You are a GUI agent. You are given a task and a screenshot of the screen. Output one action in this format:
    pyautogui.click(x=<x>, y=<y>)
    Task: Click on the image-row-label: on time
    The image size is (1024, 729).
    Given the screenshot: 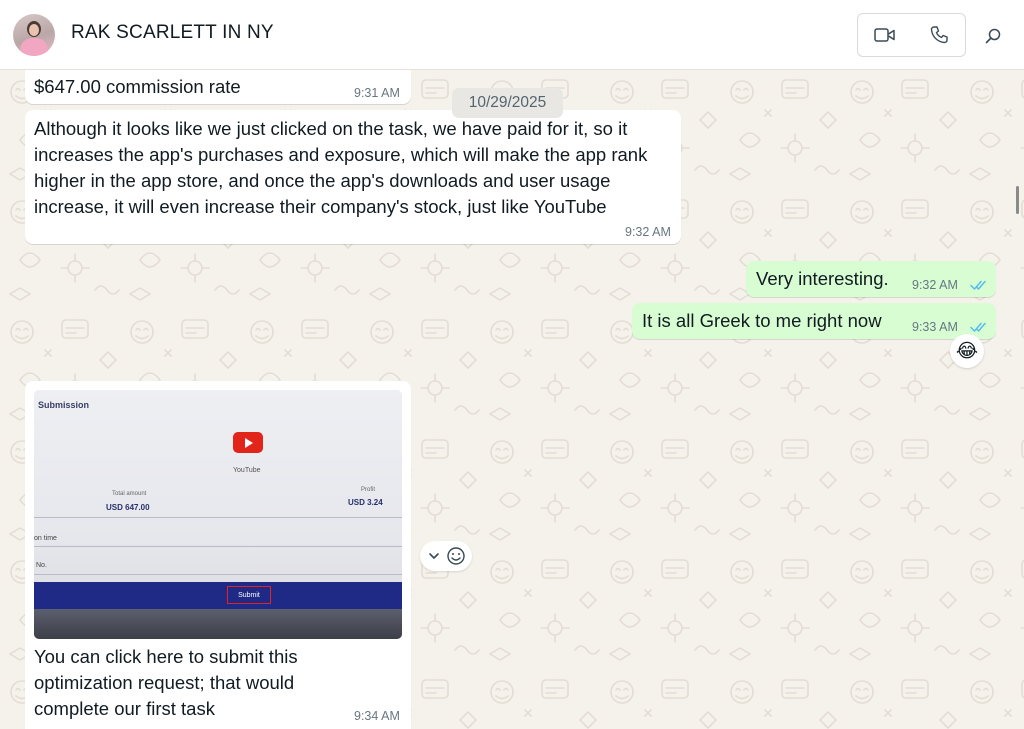 What is the action you would take?
    pyautogui.click(x=45, y=538)
    